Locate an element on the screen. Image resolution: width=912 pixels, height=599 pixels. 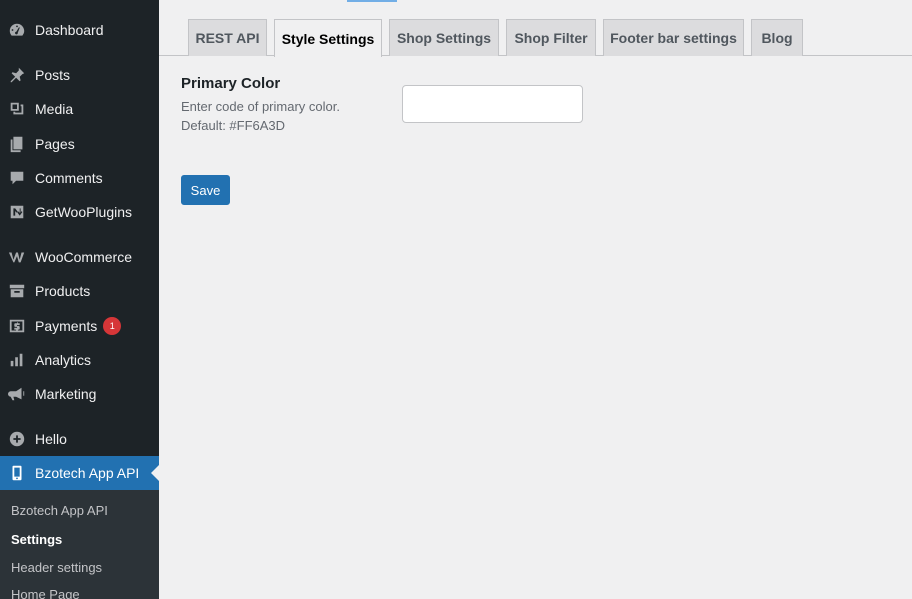
megaphone-icon is located at coordinates (17, 394).